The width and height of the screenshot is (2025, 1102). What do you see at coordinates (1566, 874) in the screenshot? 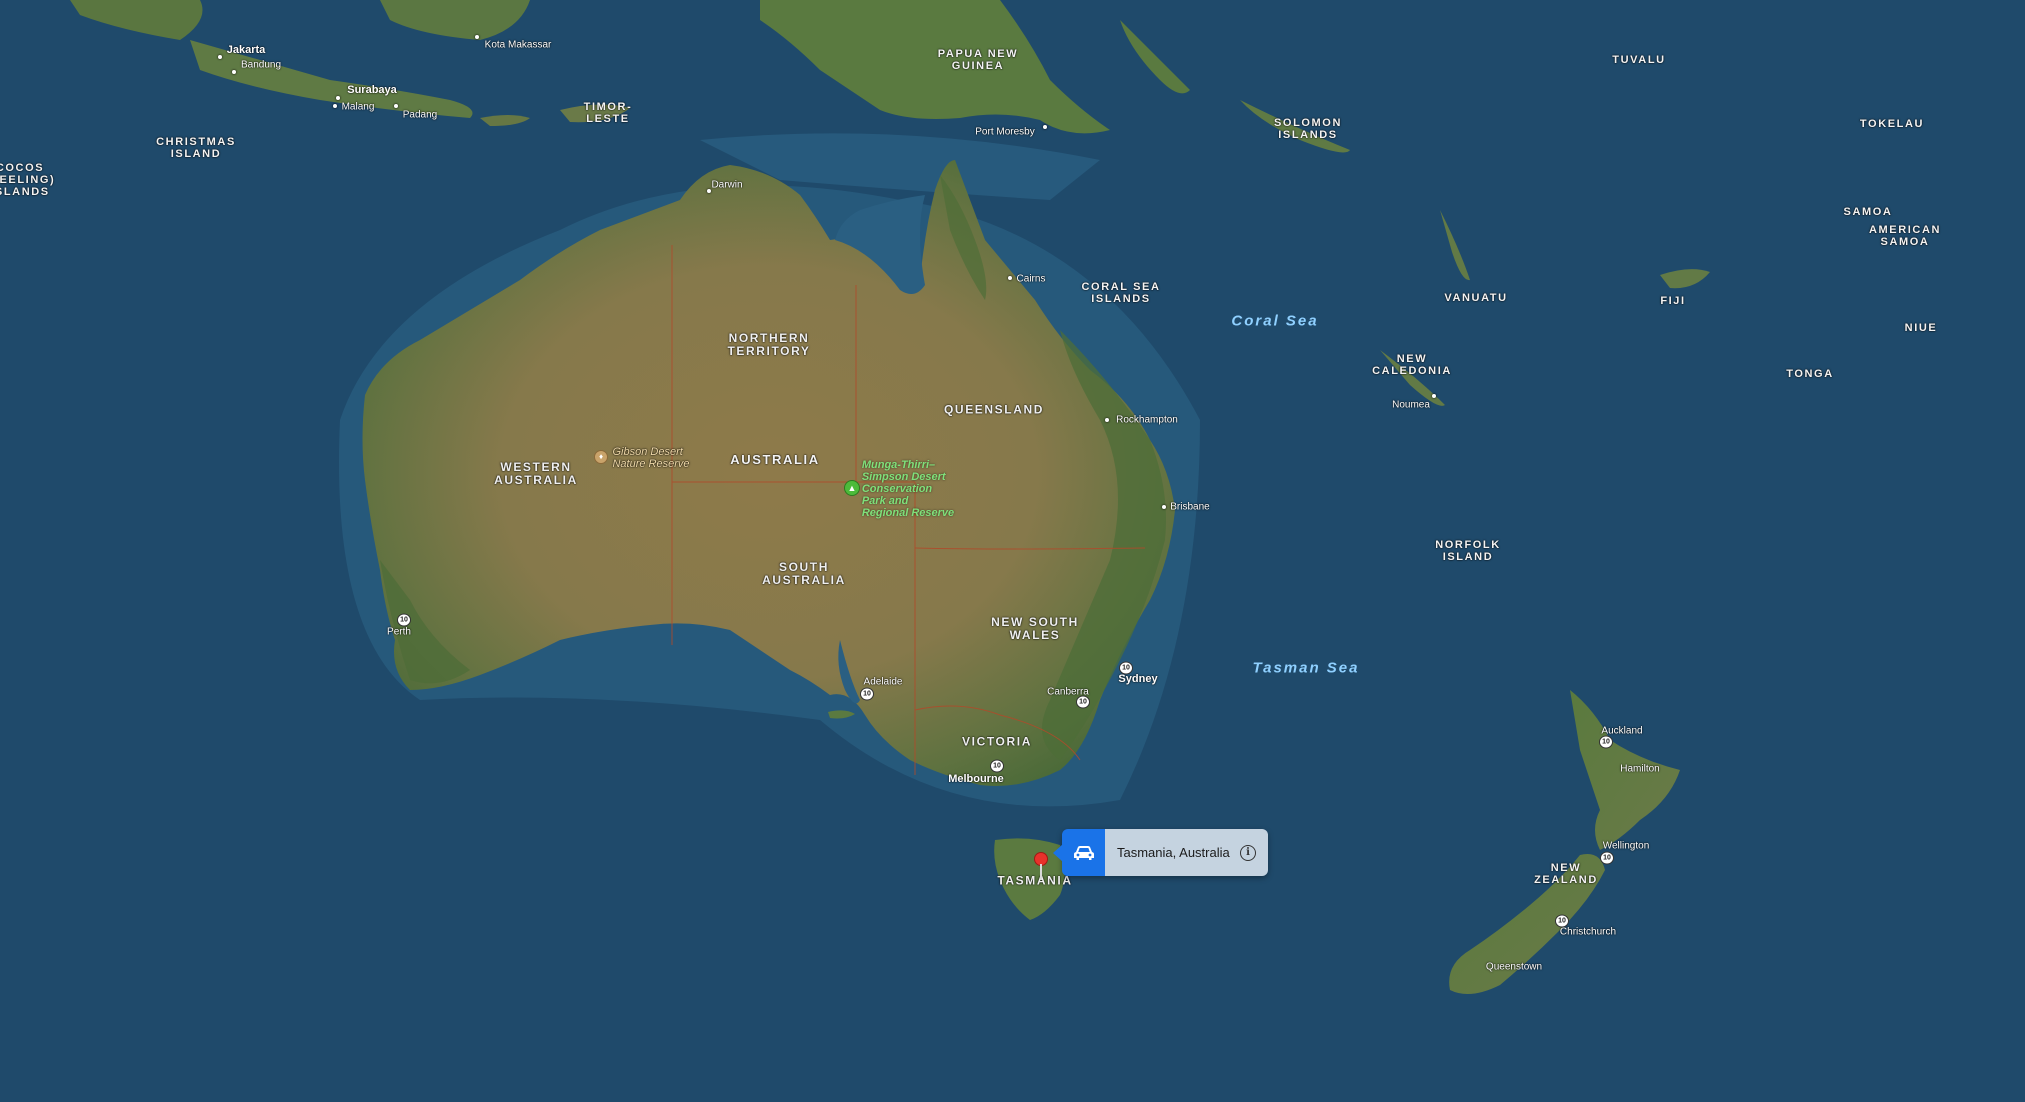
I see `label-new-zealand: NEW ZEALAND` at bounding box center [1566, 874].